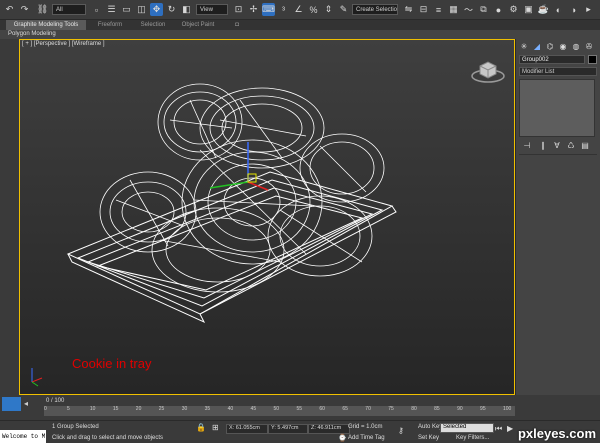  I want to click on pin-stack-icon: ⊣, so click(527, 145).